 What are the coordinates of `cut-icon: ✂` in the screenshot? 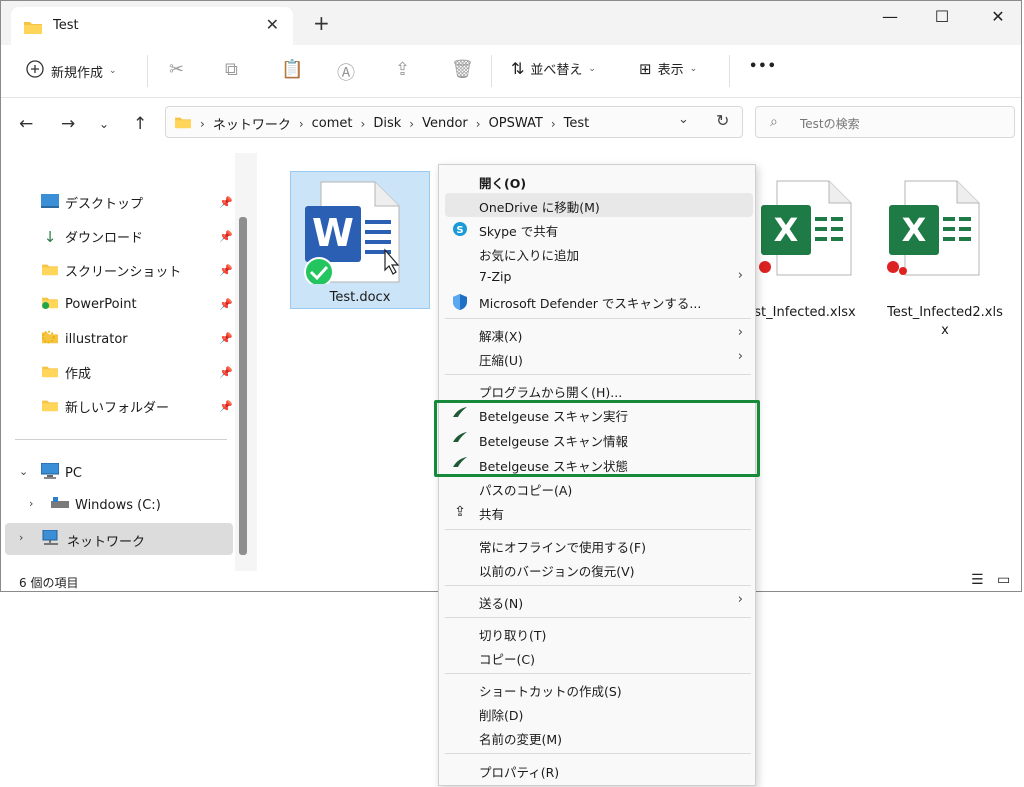 It's located at (176, 69).